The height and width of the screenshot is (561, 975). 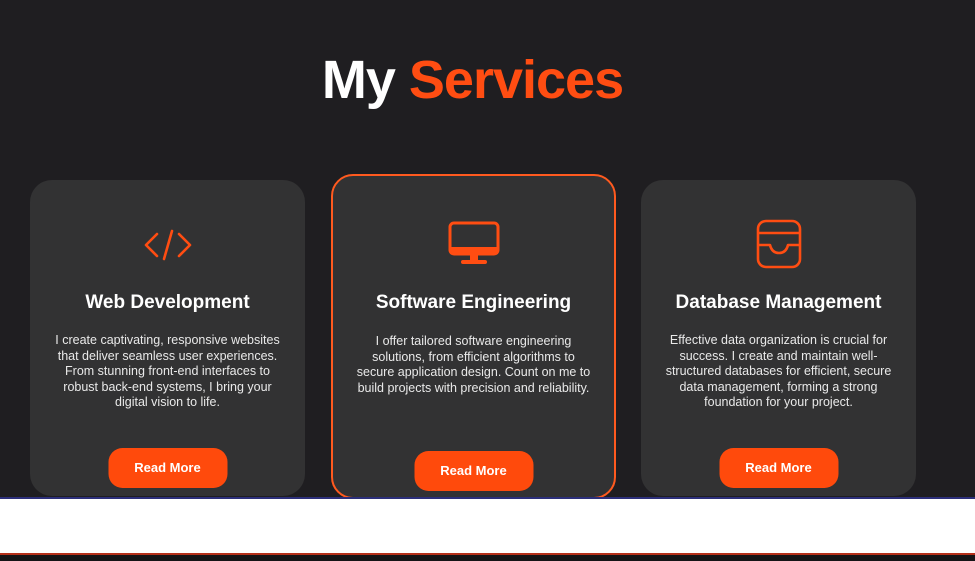 I want to click on card-title: Software Engineering, so click(x=473, y=302).